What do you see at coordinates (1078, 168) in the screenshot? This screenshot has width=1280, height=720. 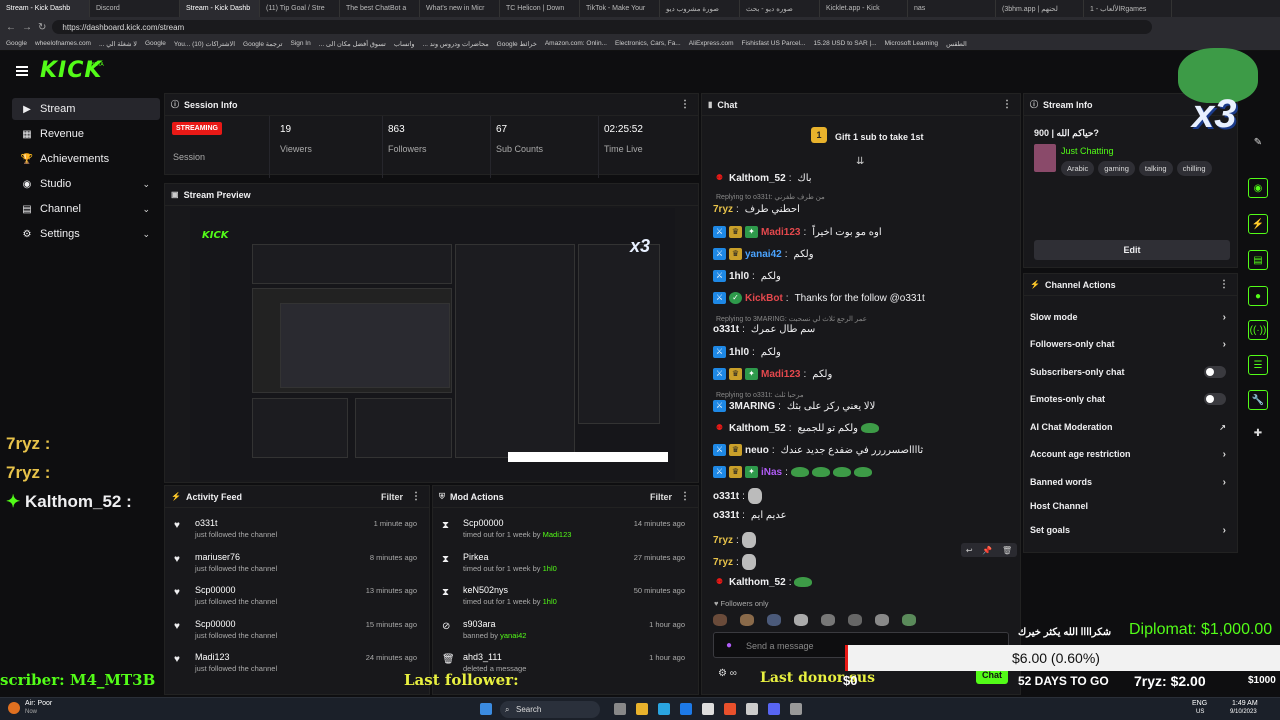 I see `tag: Arabic` at bounding box center [1078, 168].